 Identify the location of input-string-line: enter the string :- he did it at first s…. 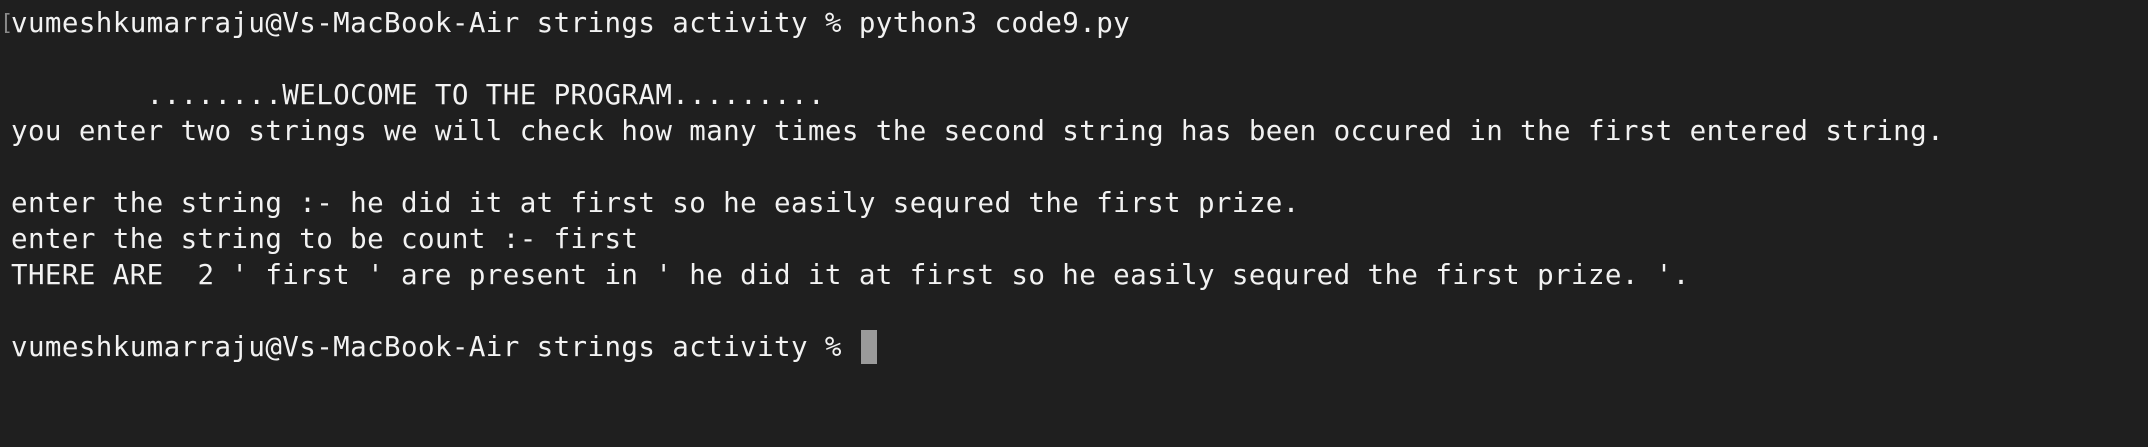
(655, 203).